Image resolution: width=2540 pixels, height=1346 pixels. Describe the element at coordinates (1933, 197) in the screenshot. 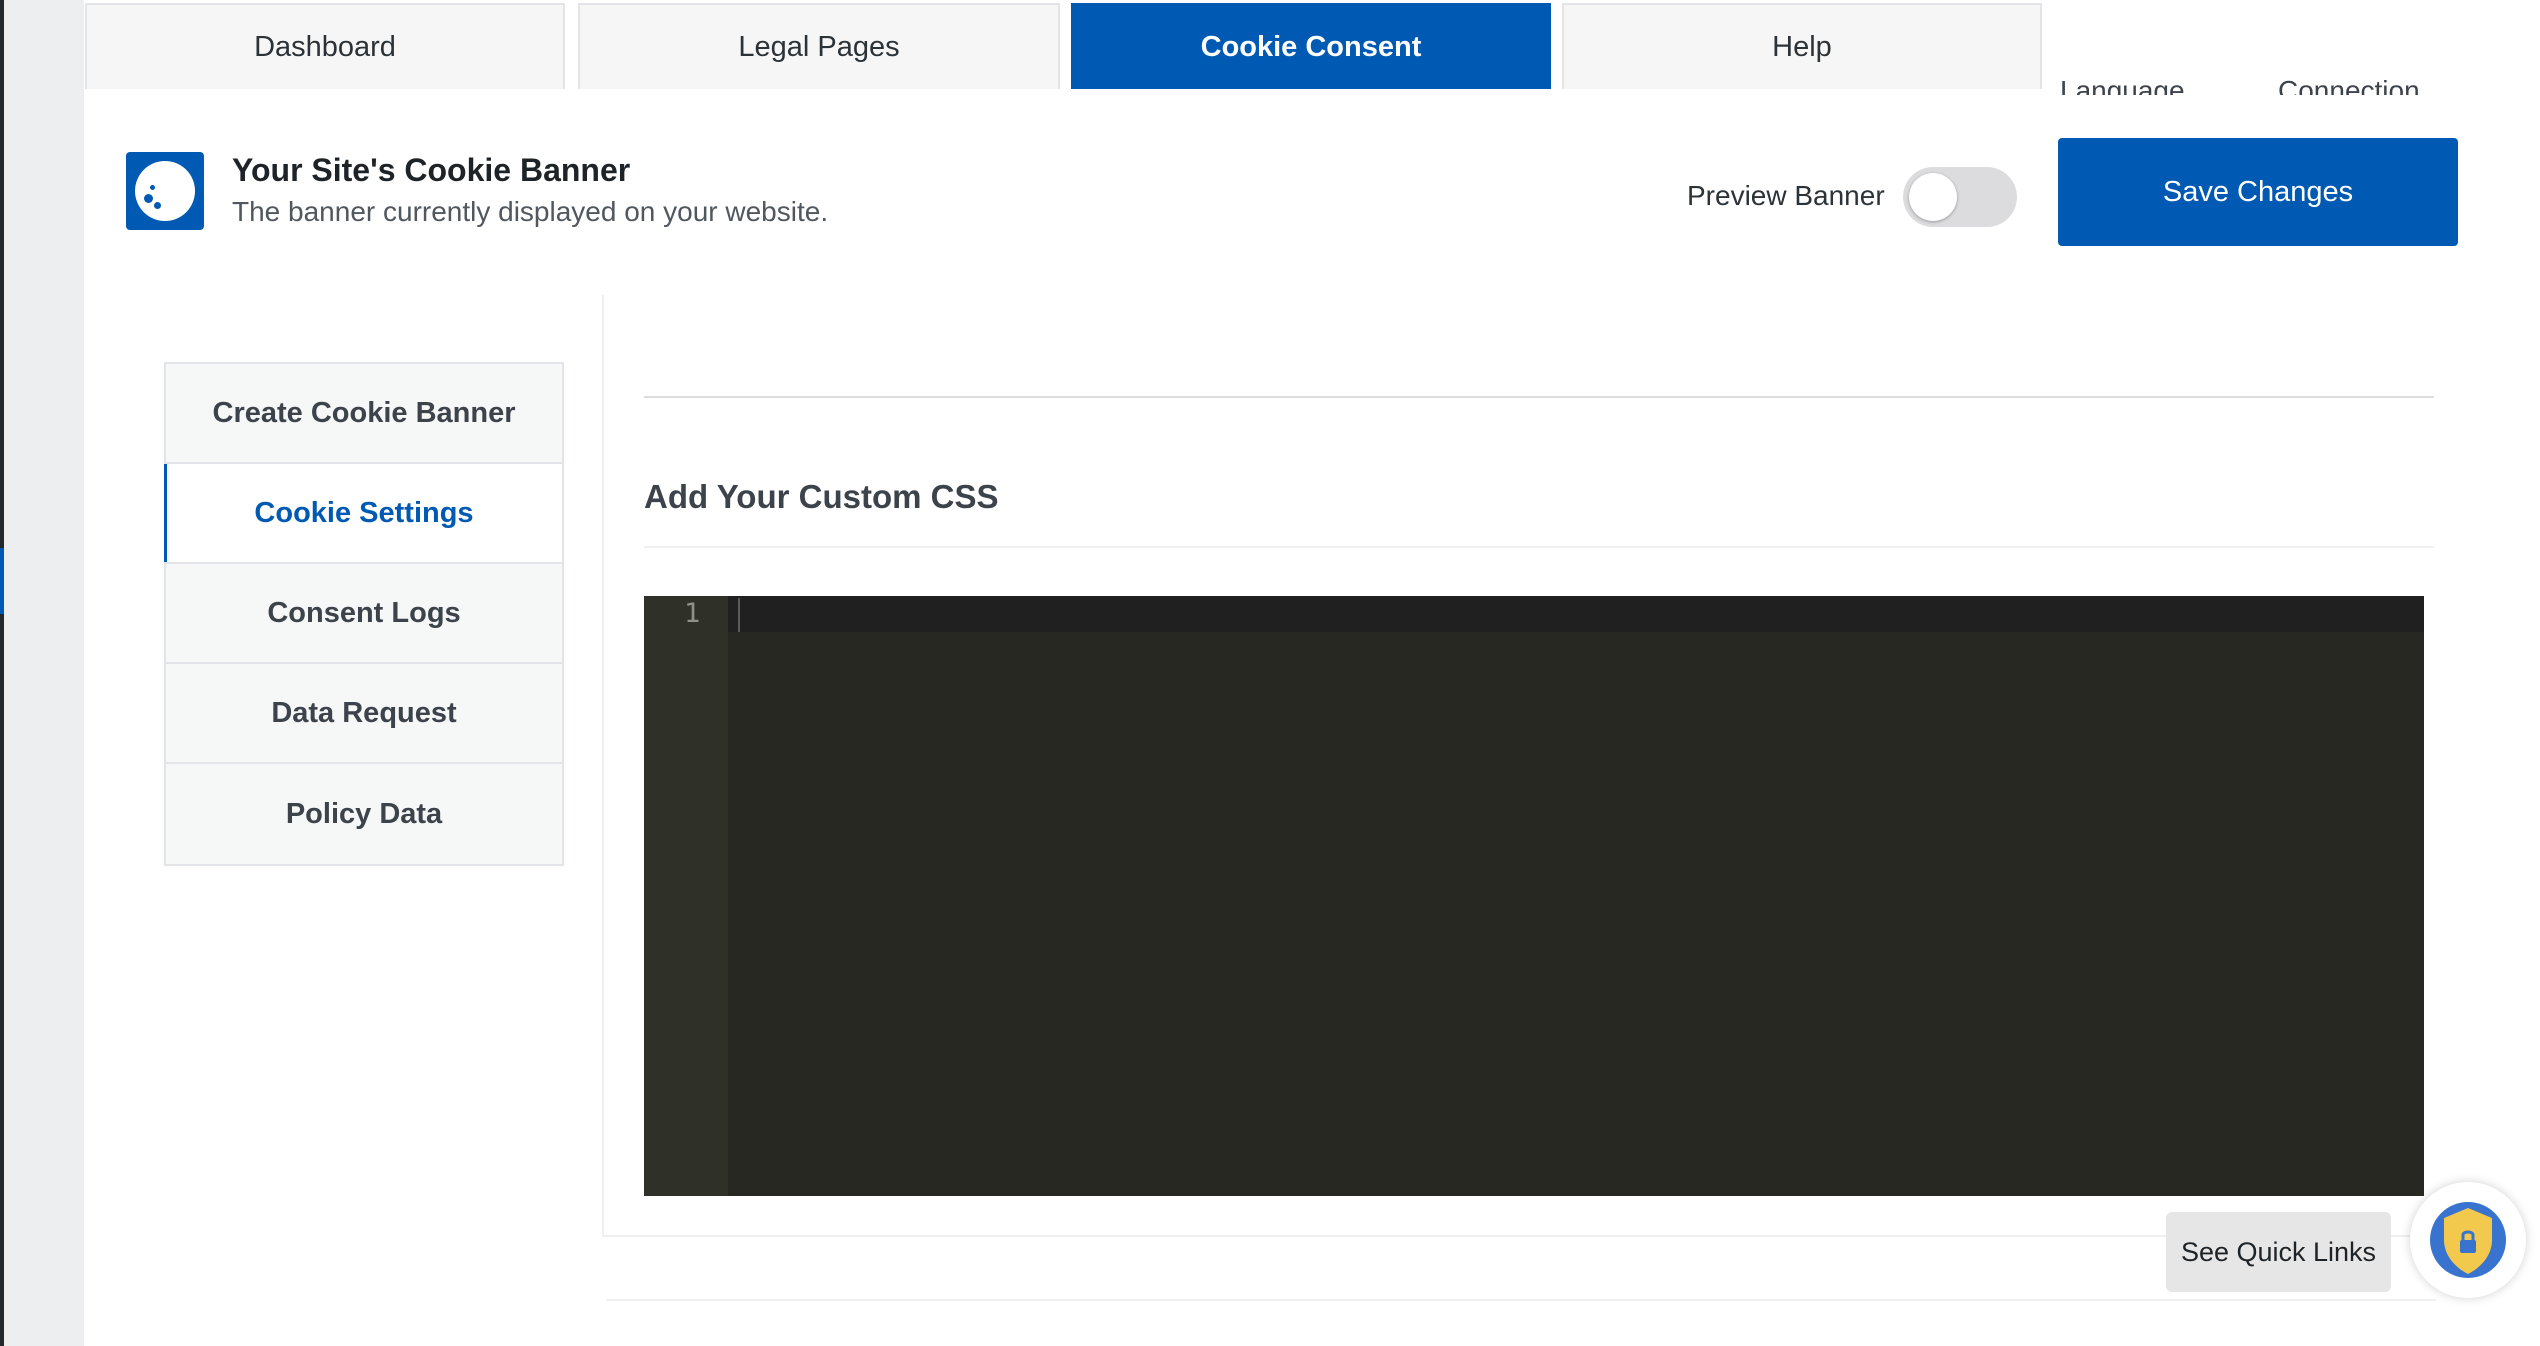

I see `toggle-knob` at that location.